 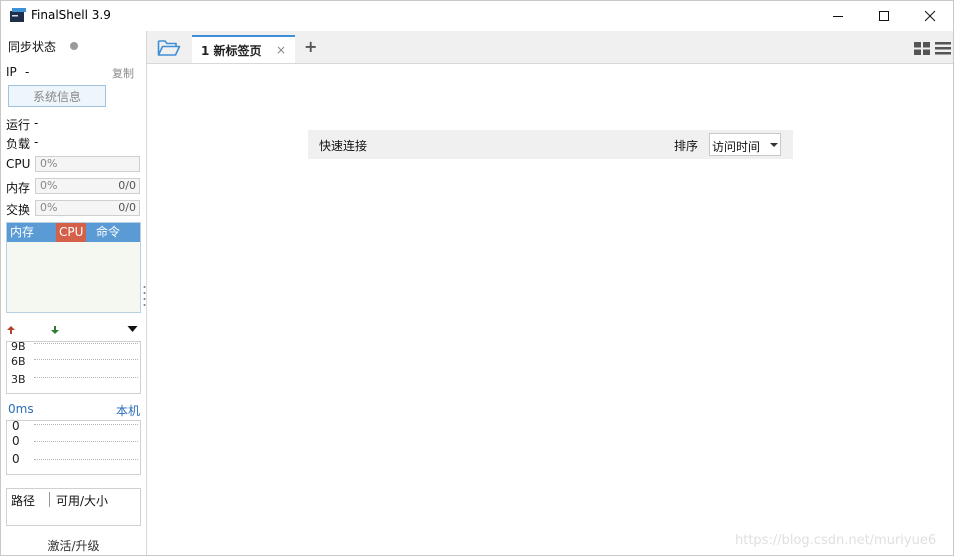 I want to click on system-info-button: 系统信息, so click(x=57, y=96).